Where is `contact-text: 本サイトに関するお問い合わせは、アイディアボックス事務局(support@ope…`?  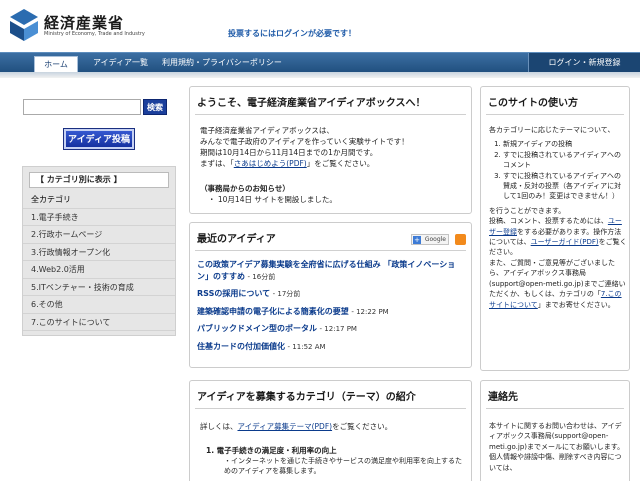
contact-text: 本サイトに関するお問い合わせは、アイディアボックス事務局(support@ope… is located at coordinates (558, 447).